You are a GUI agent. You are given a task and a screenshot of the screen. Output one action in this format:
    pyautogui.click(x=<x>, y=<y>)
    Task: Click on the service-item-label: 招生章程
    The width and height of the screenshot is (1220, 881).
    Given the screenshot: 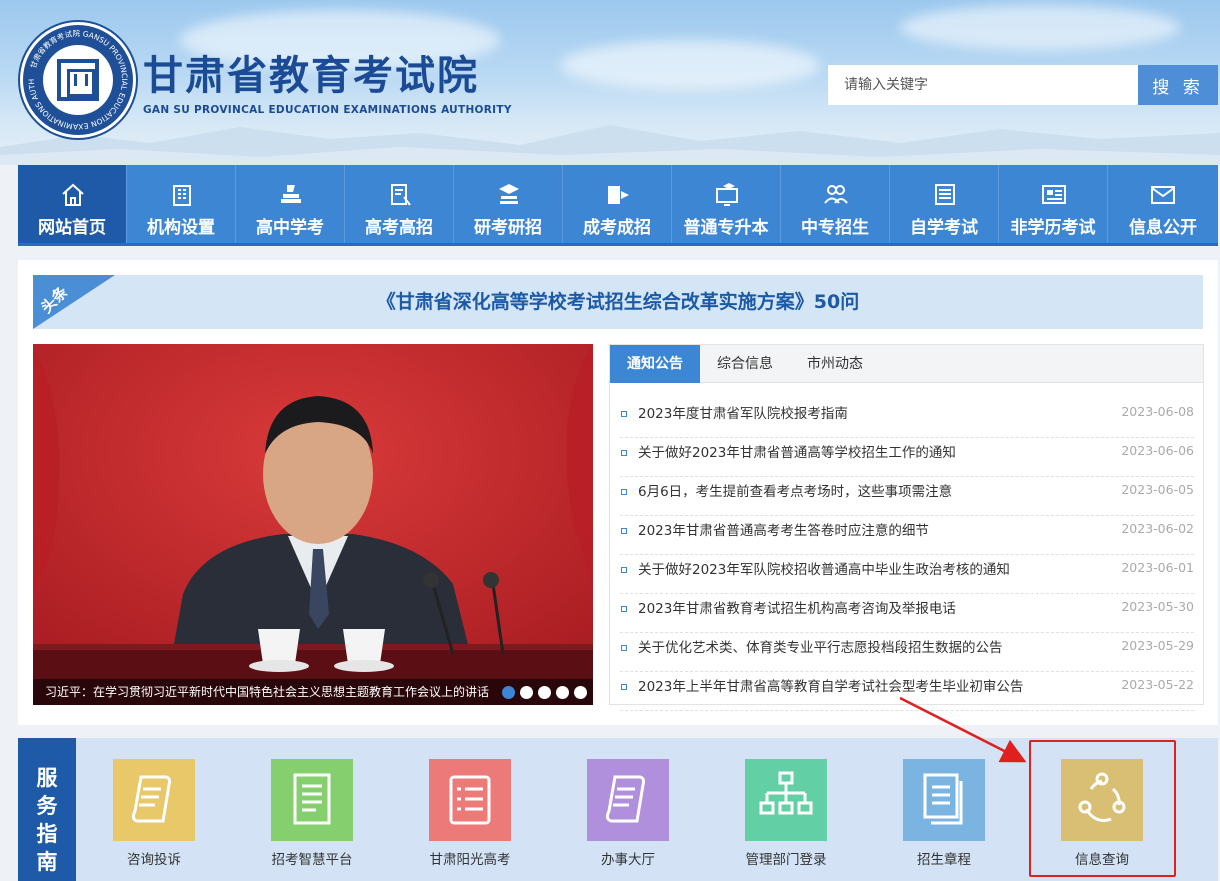 What is the action you would take?
    pyautogui.click(x=944, y=858)
    